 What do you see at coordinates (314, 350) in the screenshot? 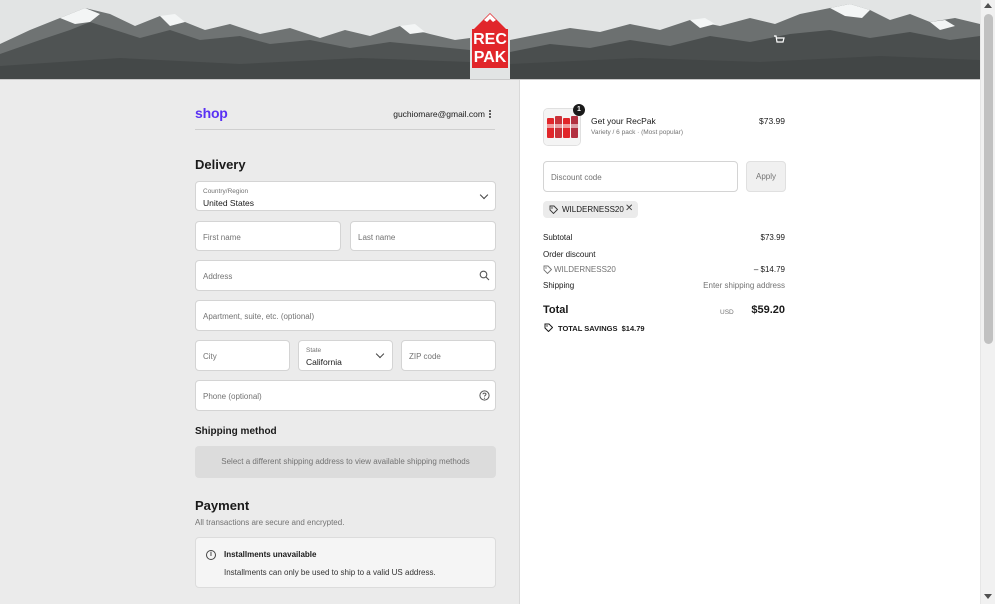
I see `state-label: State` at bounding box center [314, 350].